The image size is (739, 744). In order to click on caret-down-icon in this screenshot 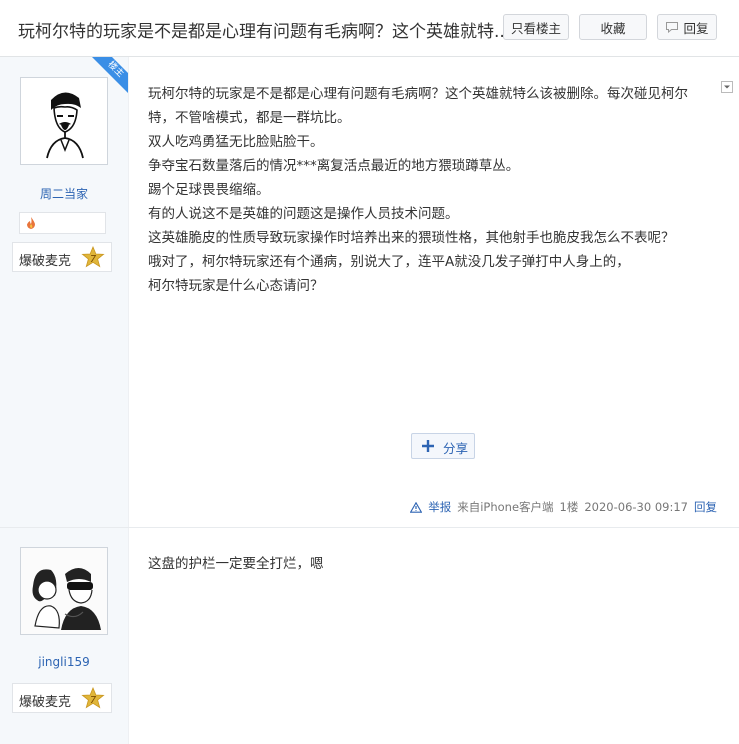, I will do `click(727, 87)`.